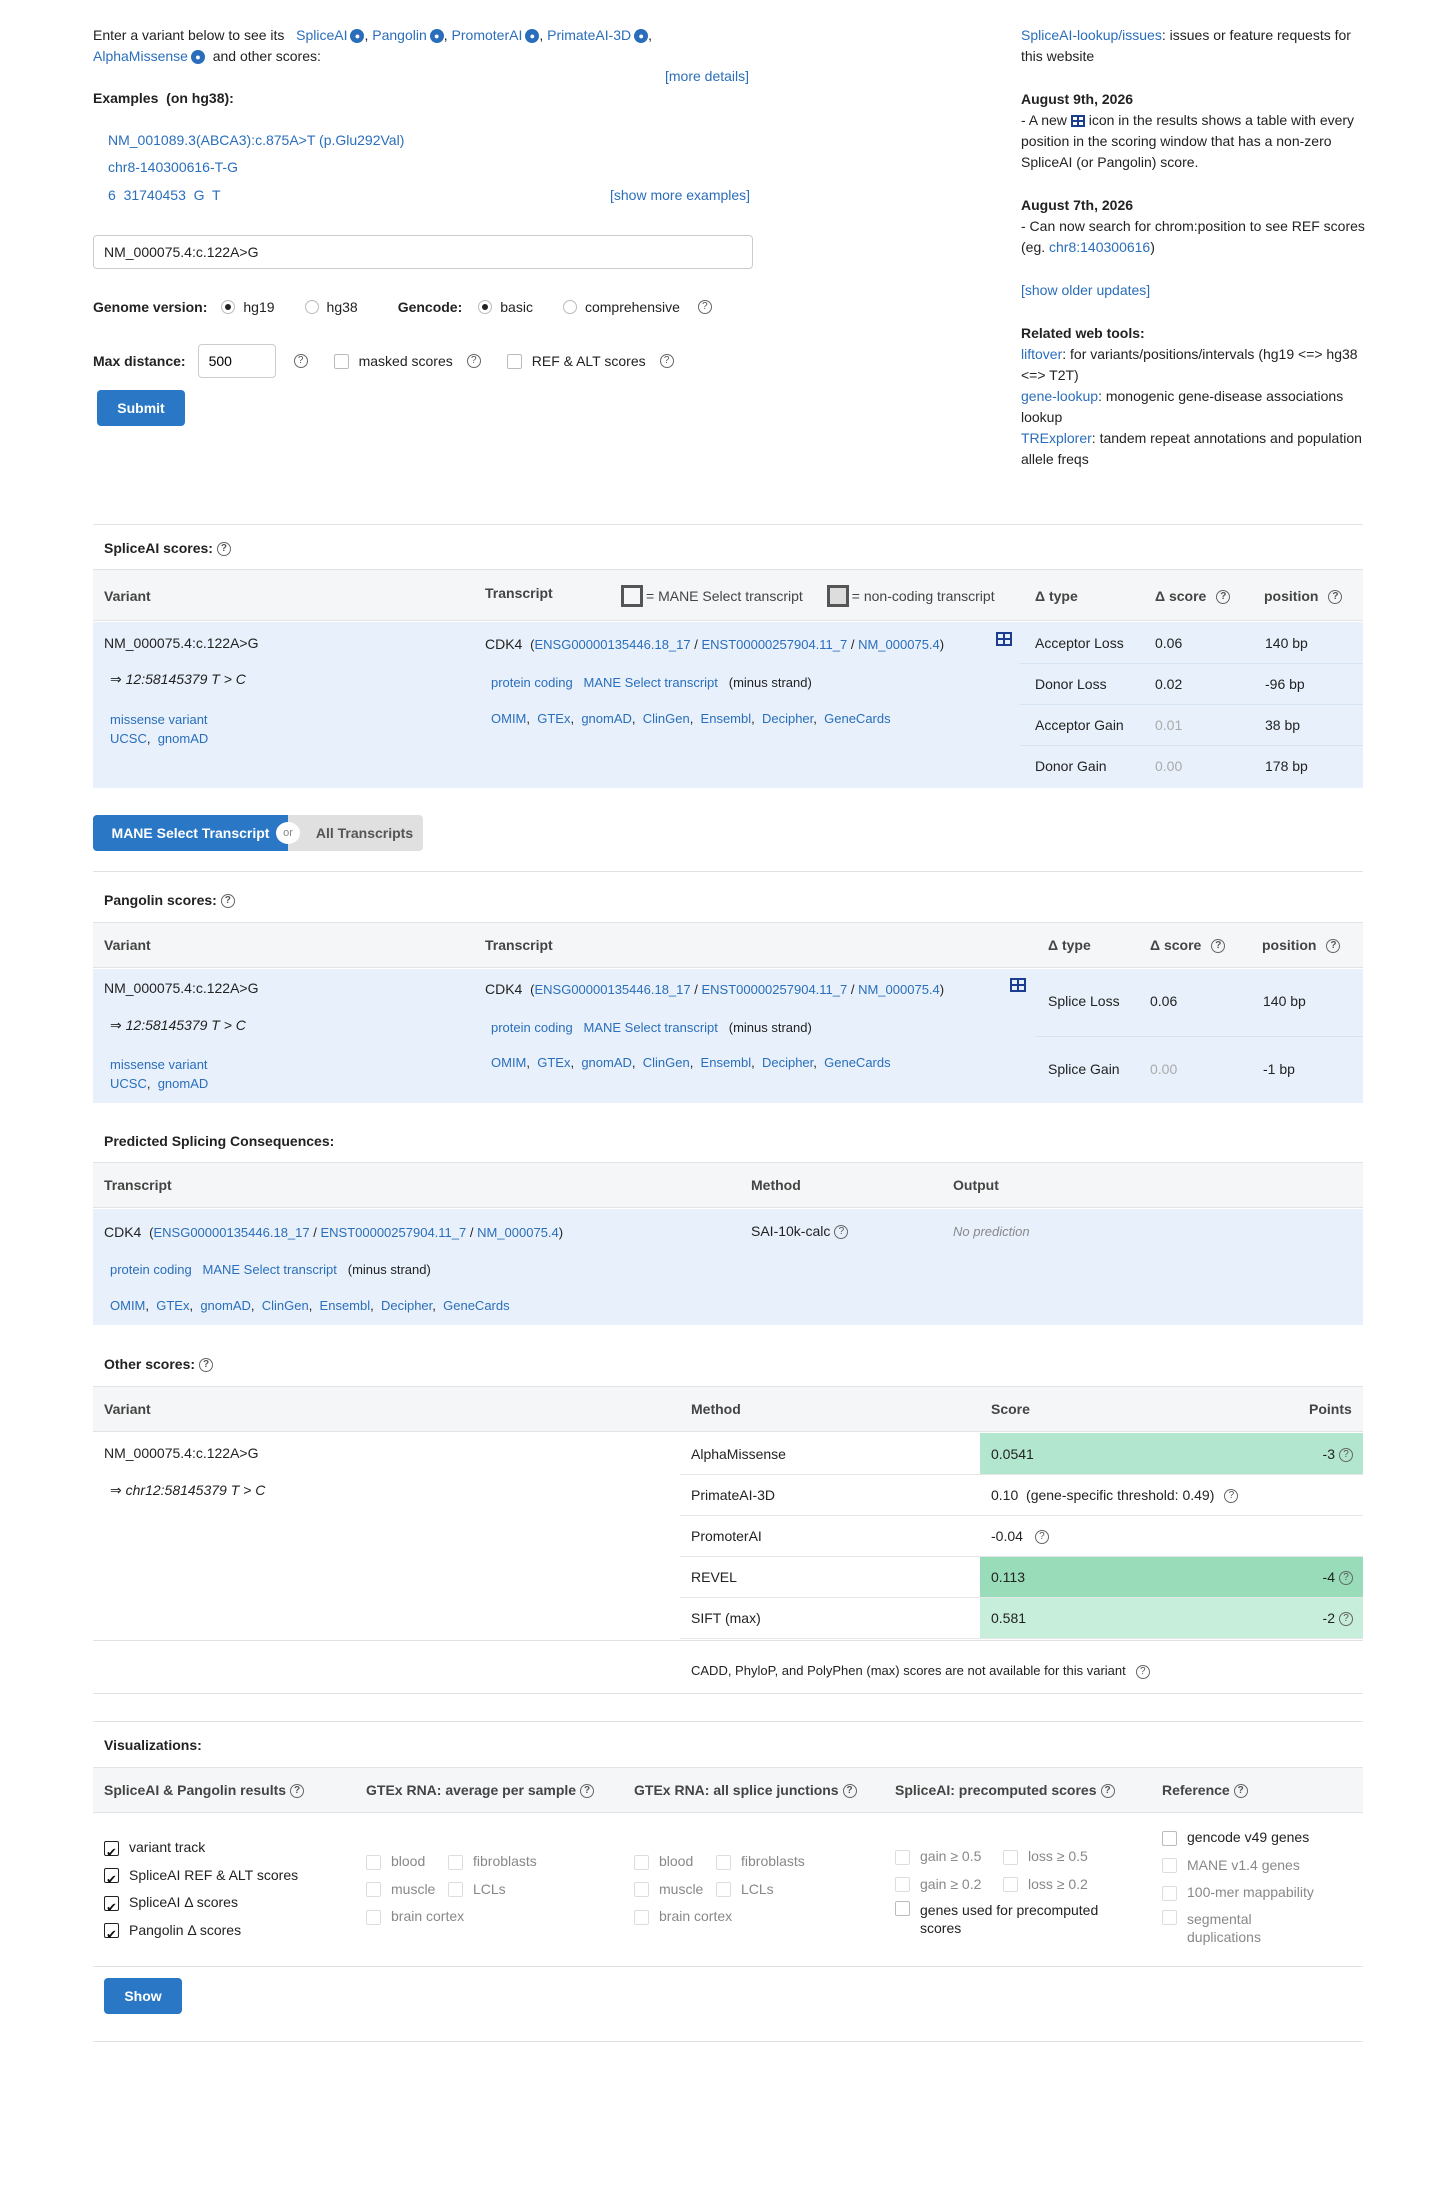 This screenshot has width=1454, height=2200. What do you see at coordinates (723, 1890) in the screenshot?
I see `lcls-checkbox` at bounding box center [723, 1890].